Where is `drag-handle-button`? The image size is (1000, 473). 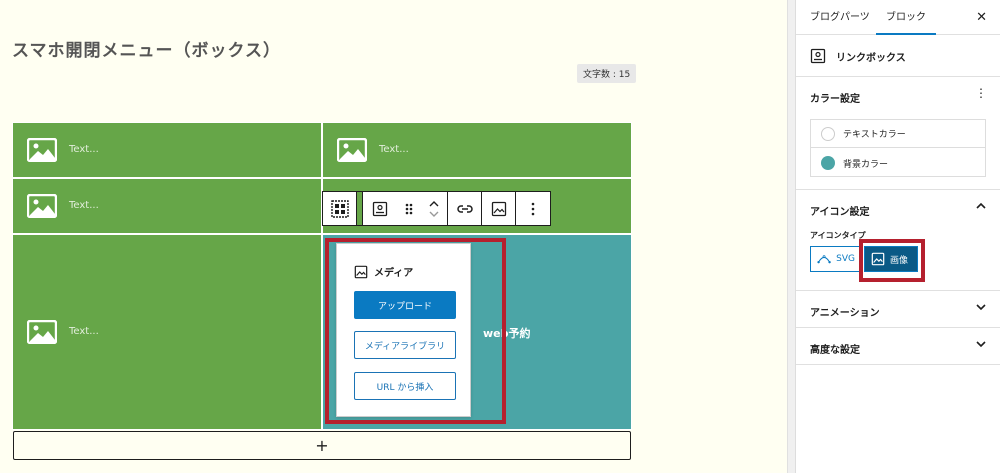
drag-handle-button is located at coordinates (409, 208).